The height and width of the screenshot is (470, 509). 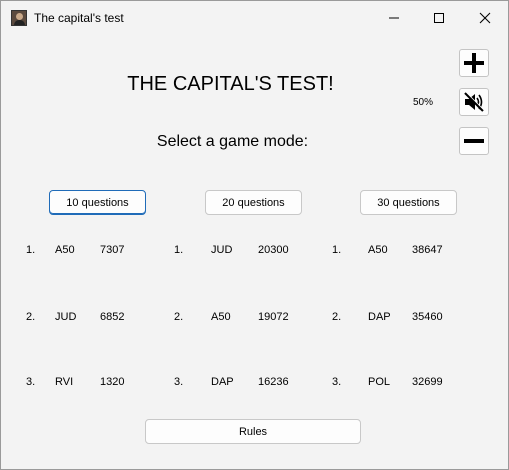 I want to click on plus-icon, so click(x=474, y=63).